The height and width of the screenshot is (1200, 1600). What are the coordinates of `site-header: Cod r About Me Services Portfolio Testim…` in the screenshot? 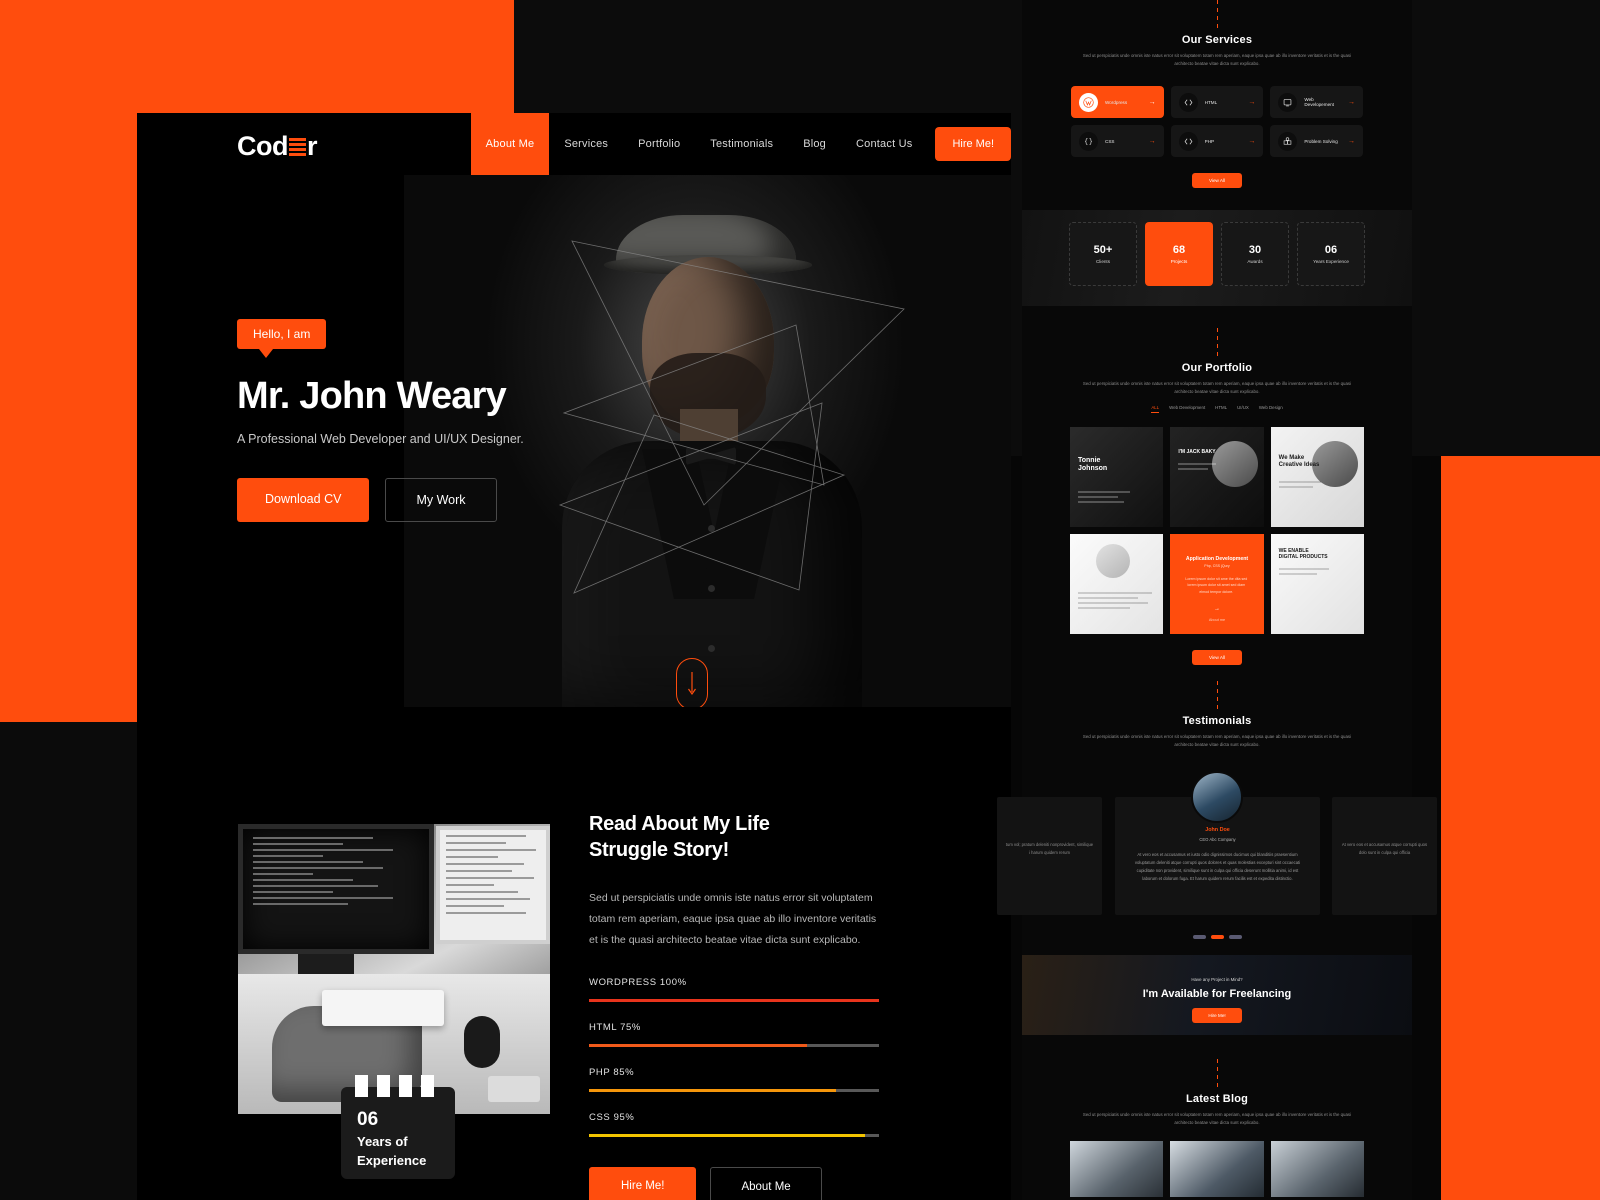 It's located at (574, 144).